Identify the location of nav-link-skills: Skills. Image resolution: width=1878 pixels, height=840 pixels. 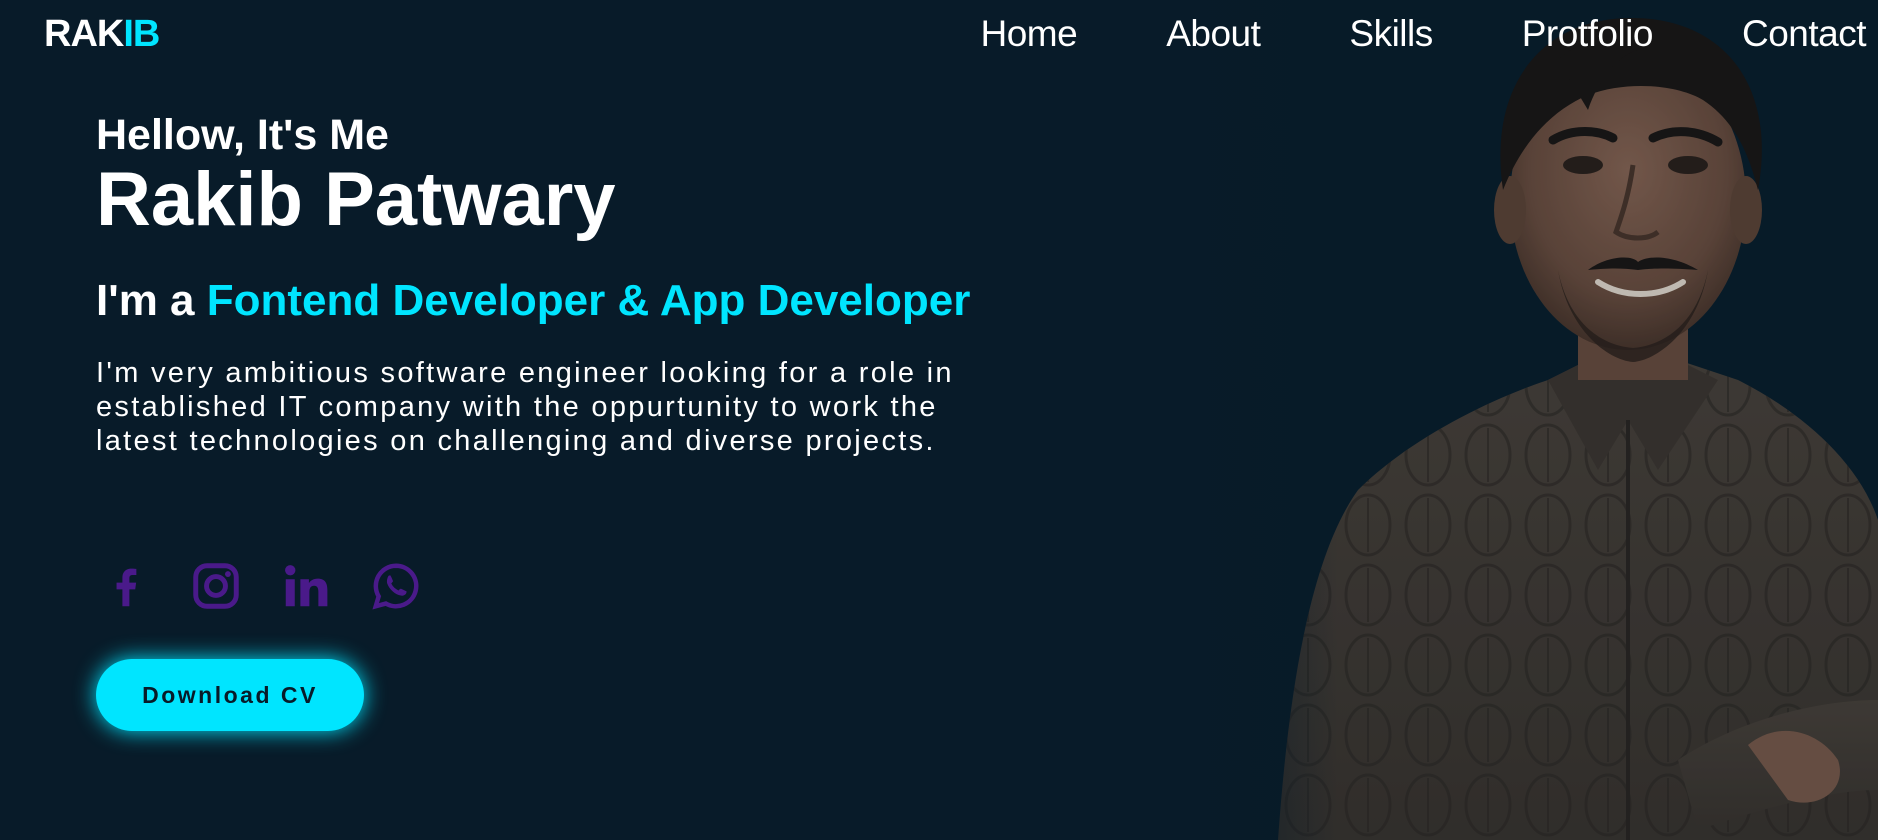
(1391, 34).